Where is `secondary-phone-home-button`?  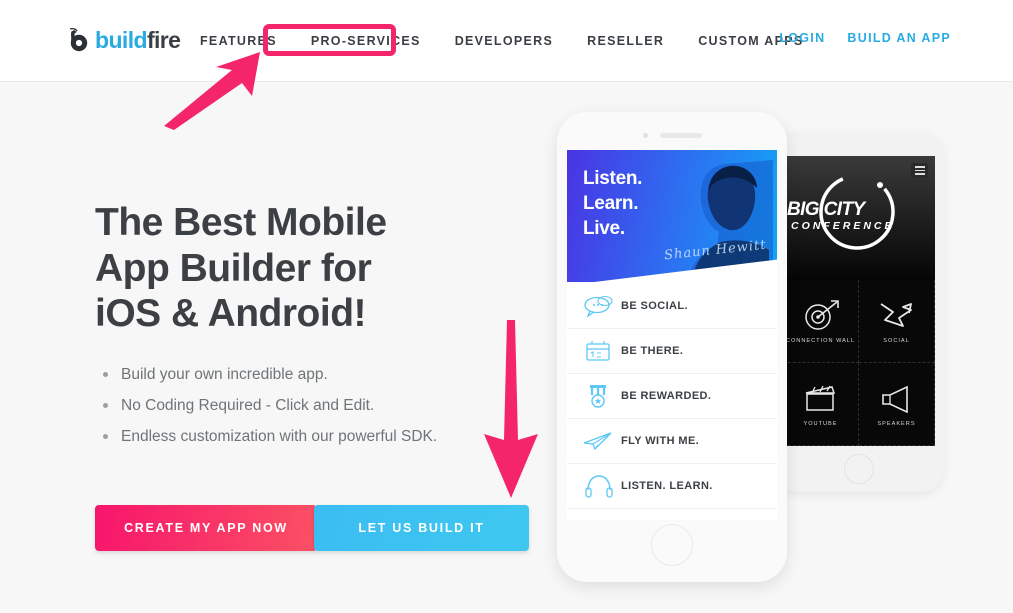
secondary-phone-home-button is located at coordinates (859, 469).